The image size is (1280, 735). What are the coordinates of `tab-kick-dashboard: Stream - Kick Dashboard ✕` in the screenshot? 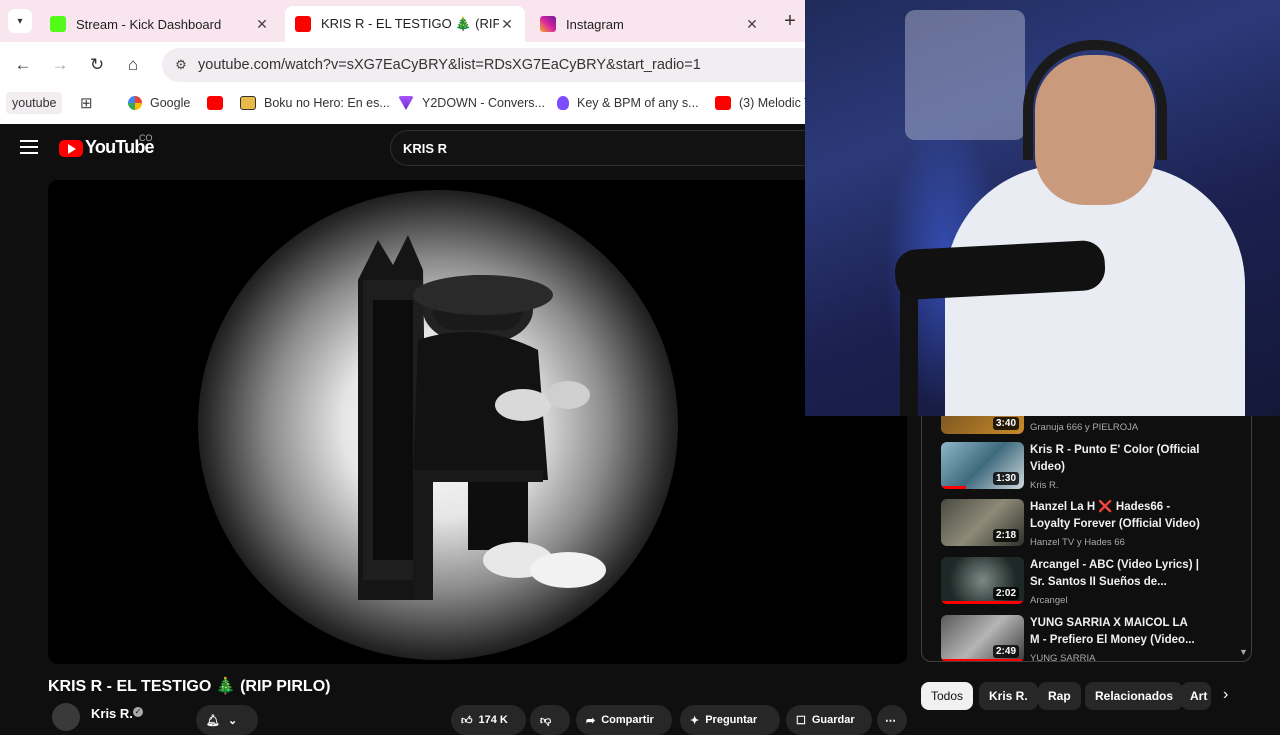 It's located at (160, 24).